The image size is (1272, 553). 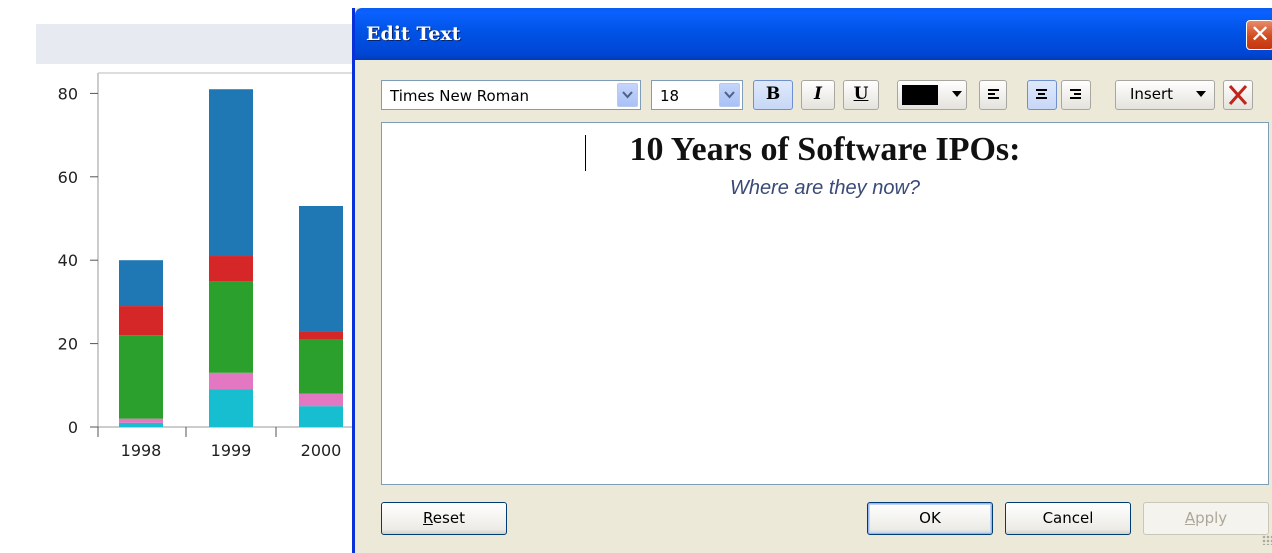 I want to click on close-button: ✕, so click(x=1259, y=35).